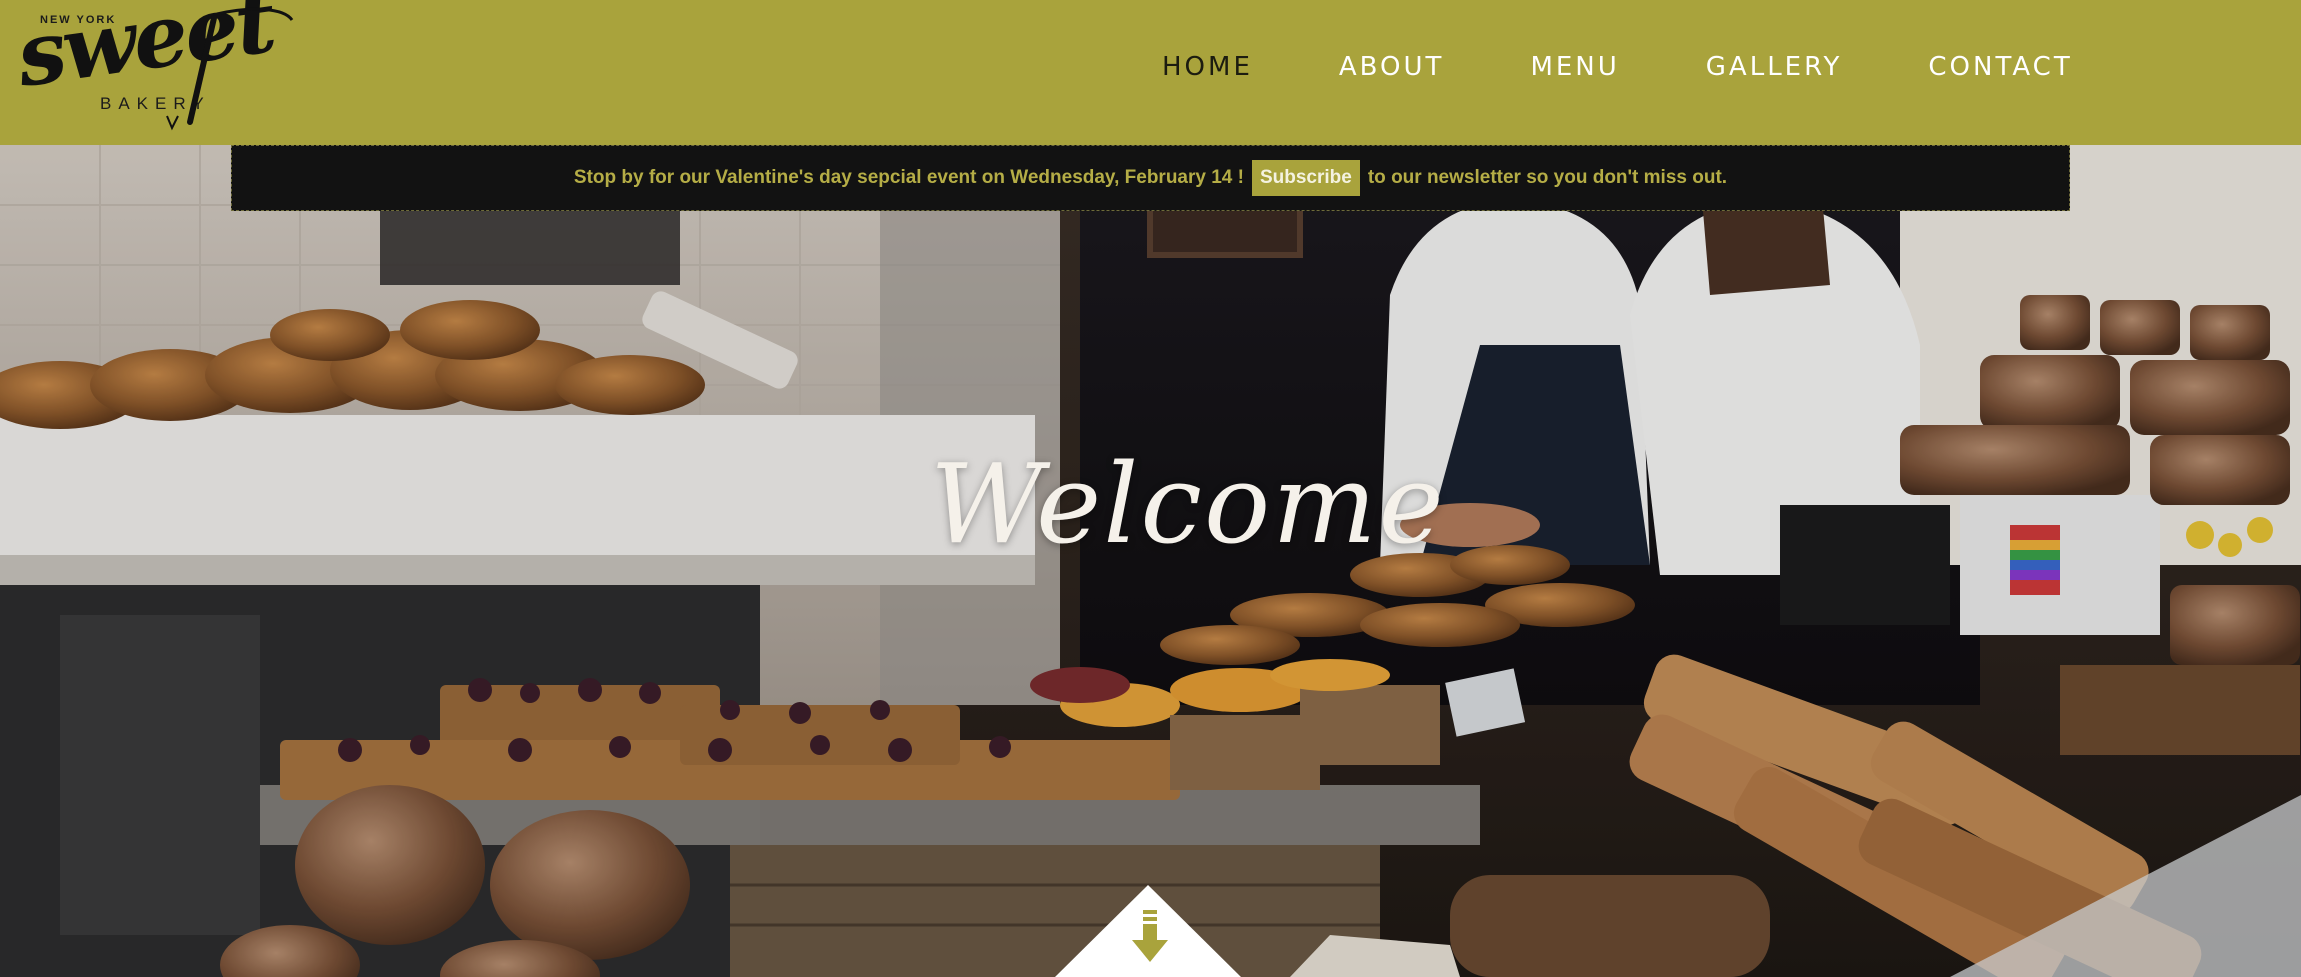  What do you see at coordinates (1774, 67) in the screenshot?
I see `nav-gallery: GALLERY` at bounding box center [1774, 67].